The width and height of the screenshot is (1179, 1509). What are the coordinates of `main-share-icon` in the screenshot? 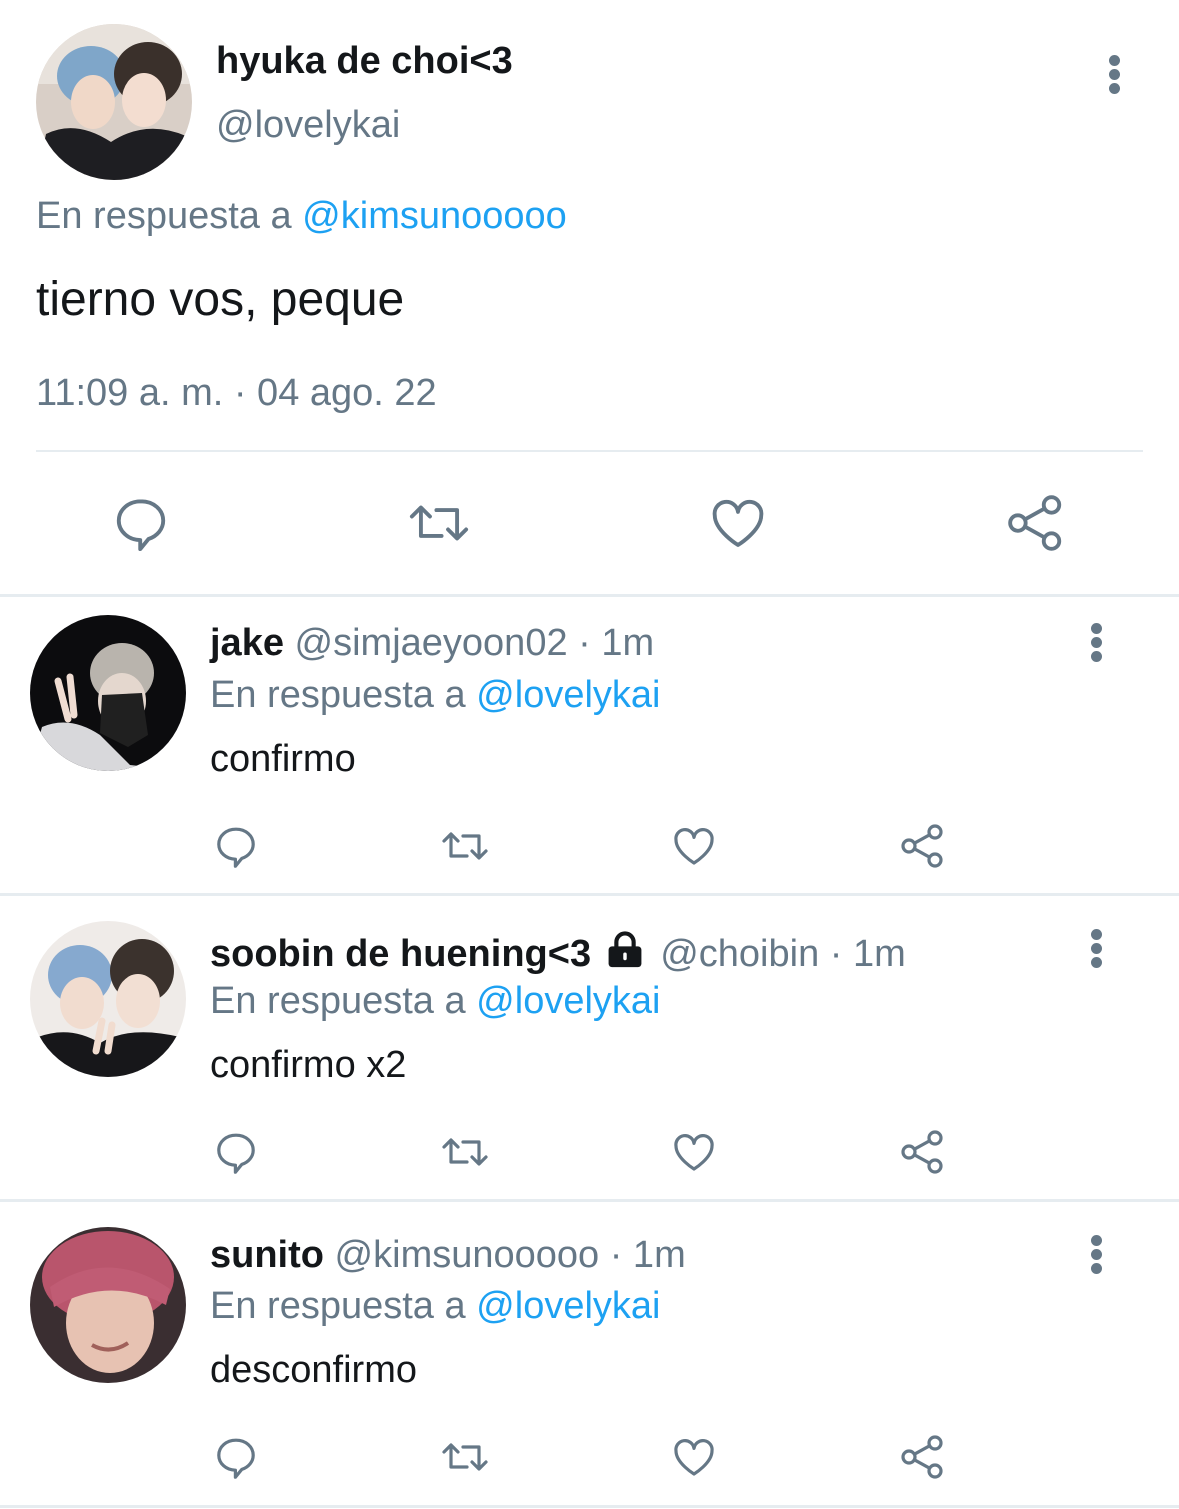 It's located at (1036, 525).